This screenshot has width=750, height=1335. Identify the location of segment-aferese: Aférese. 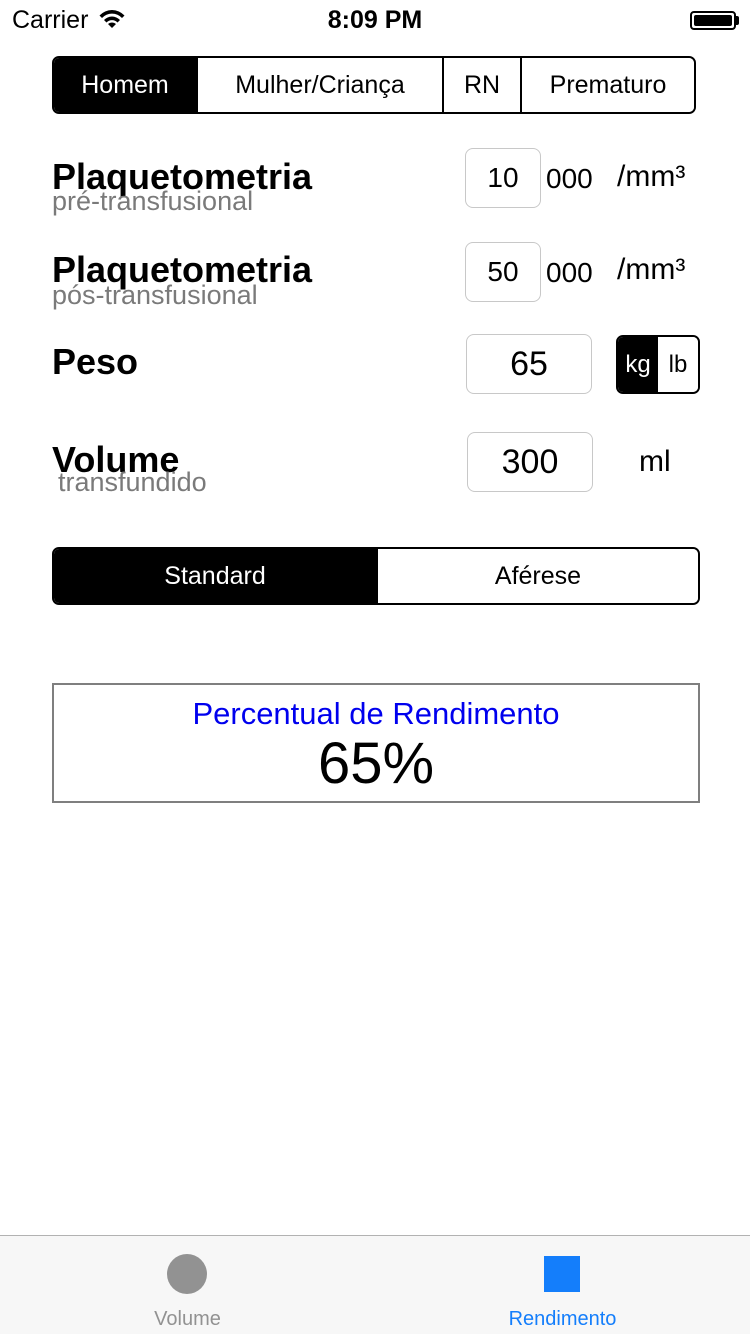
(537, 576).